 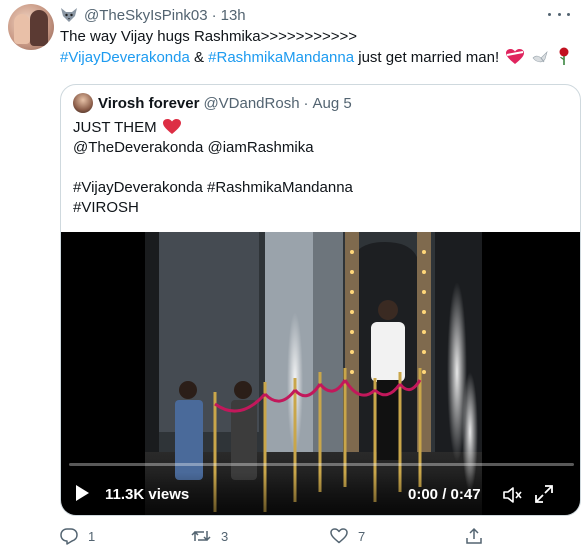 What do you see at coordinates (125, 57) in the screenshot?
I see `hashtag-vijaydeverakonda: #VijayDeverakonda` at bounding box center [125, 57].